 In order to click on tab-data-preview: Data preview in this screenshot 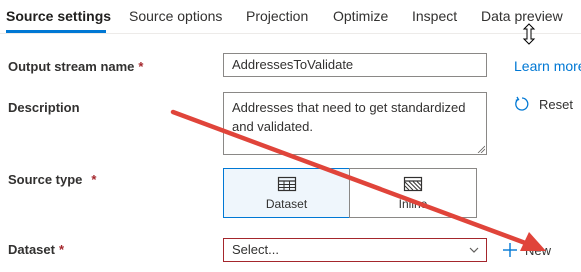, I will do `click(522, 16)`.